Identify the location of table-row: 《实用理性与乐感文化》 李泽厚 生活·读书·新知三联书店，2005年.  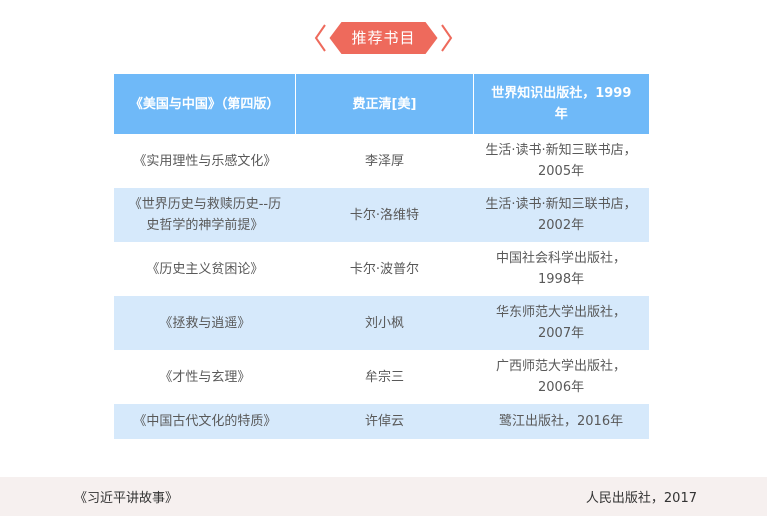
(381, 161).